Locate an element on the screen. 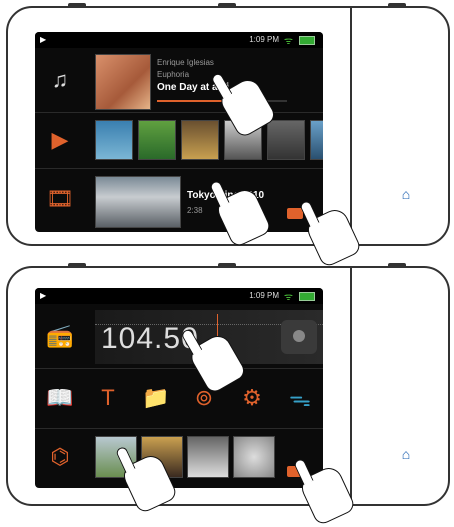  swirl-icon: ᯓ is located at coordinates (300, 398).